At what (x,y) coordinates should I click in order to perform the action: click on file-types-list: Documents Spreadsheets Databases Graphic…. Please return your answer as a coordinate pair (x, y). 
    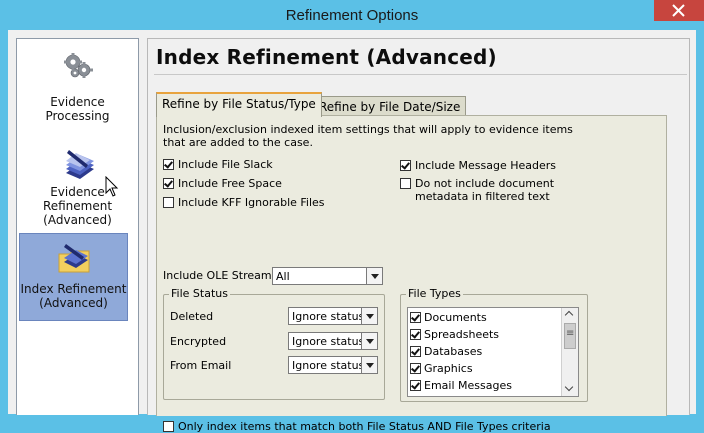
    Looking at the image, I should click on (493, 352).